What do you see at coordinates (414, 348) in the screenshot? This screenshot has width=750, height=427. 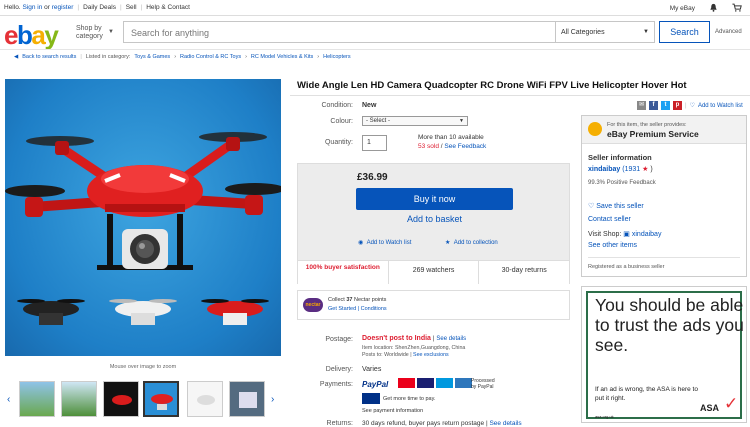 I see `item-location: Item location: ShenZhen,Guangdong, China` at bounding box center [414, 348].